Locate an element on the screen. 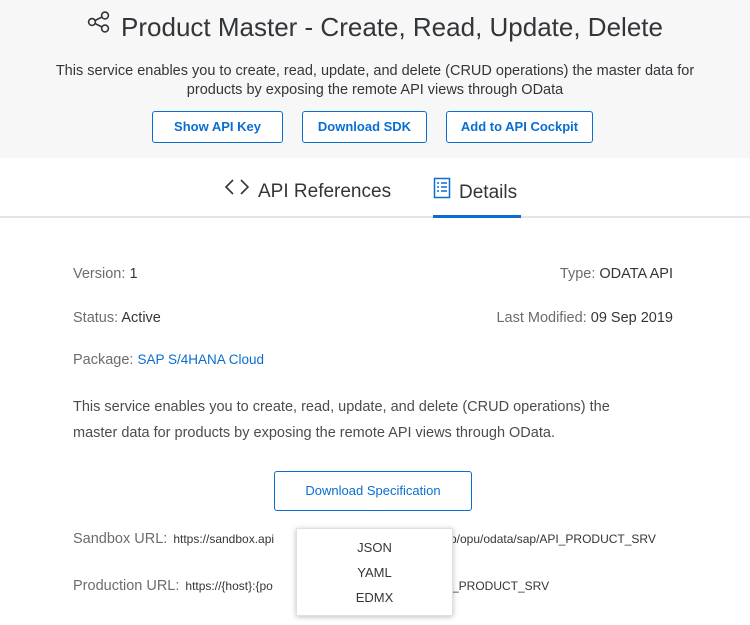 This screenshot has height=625, width=750. format-option-yaml: YAML is located at coordinates (374, 572).